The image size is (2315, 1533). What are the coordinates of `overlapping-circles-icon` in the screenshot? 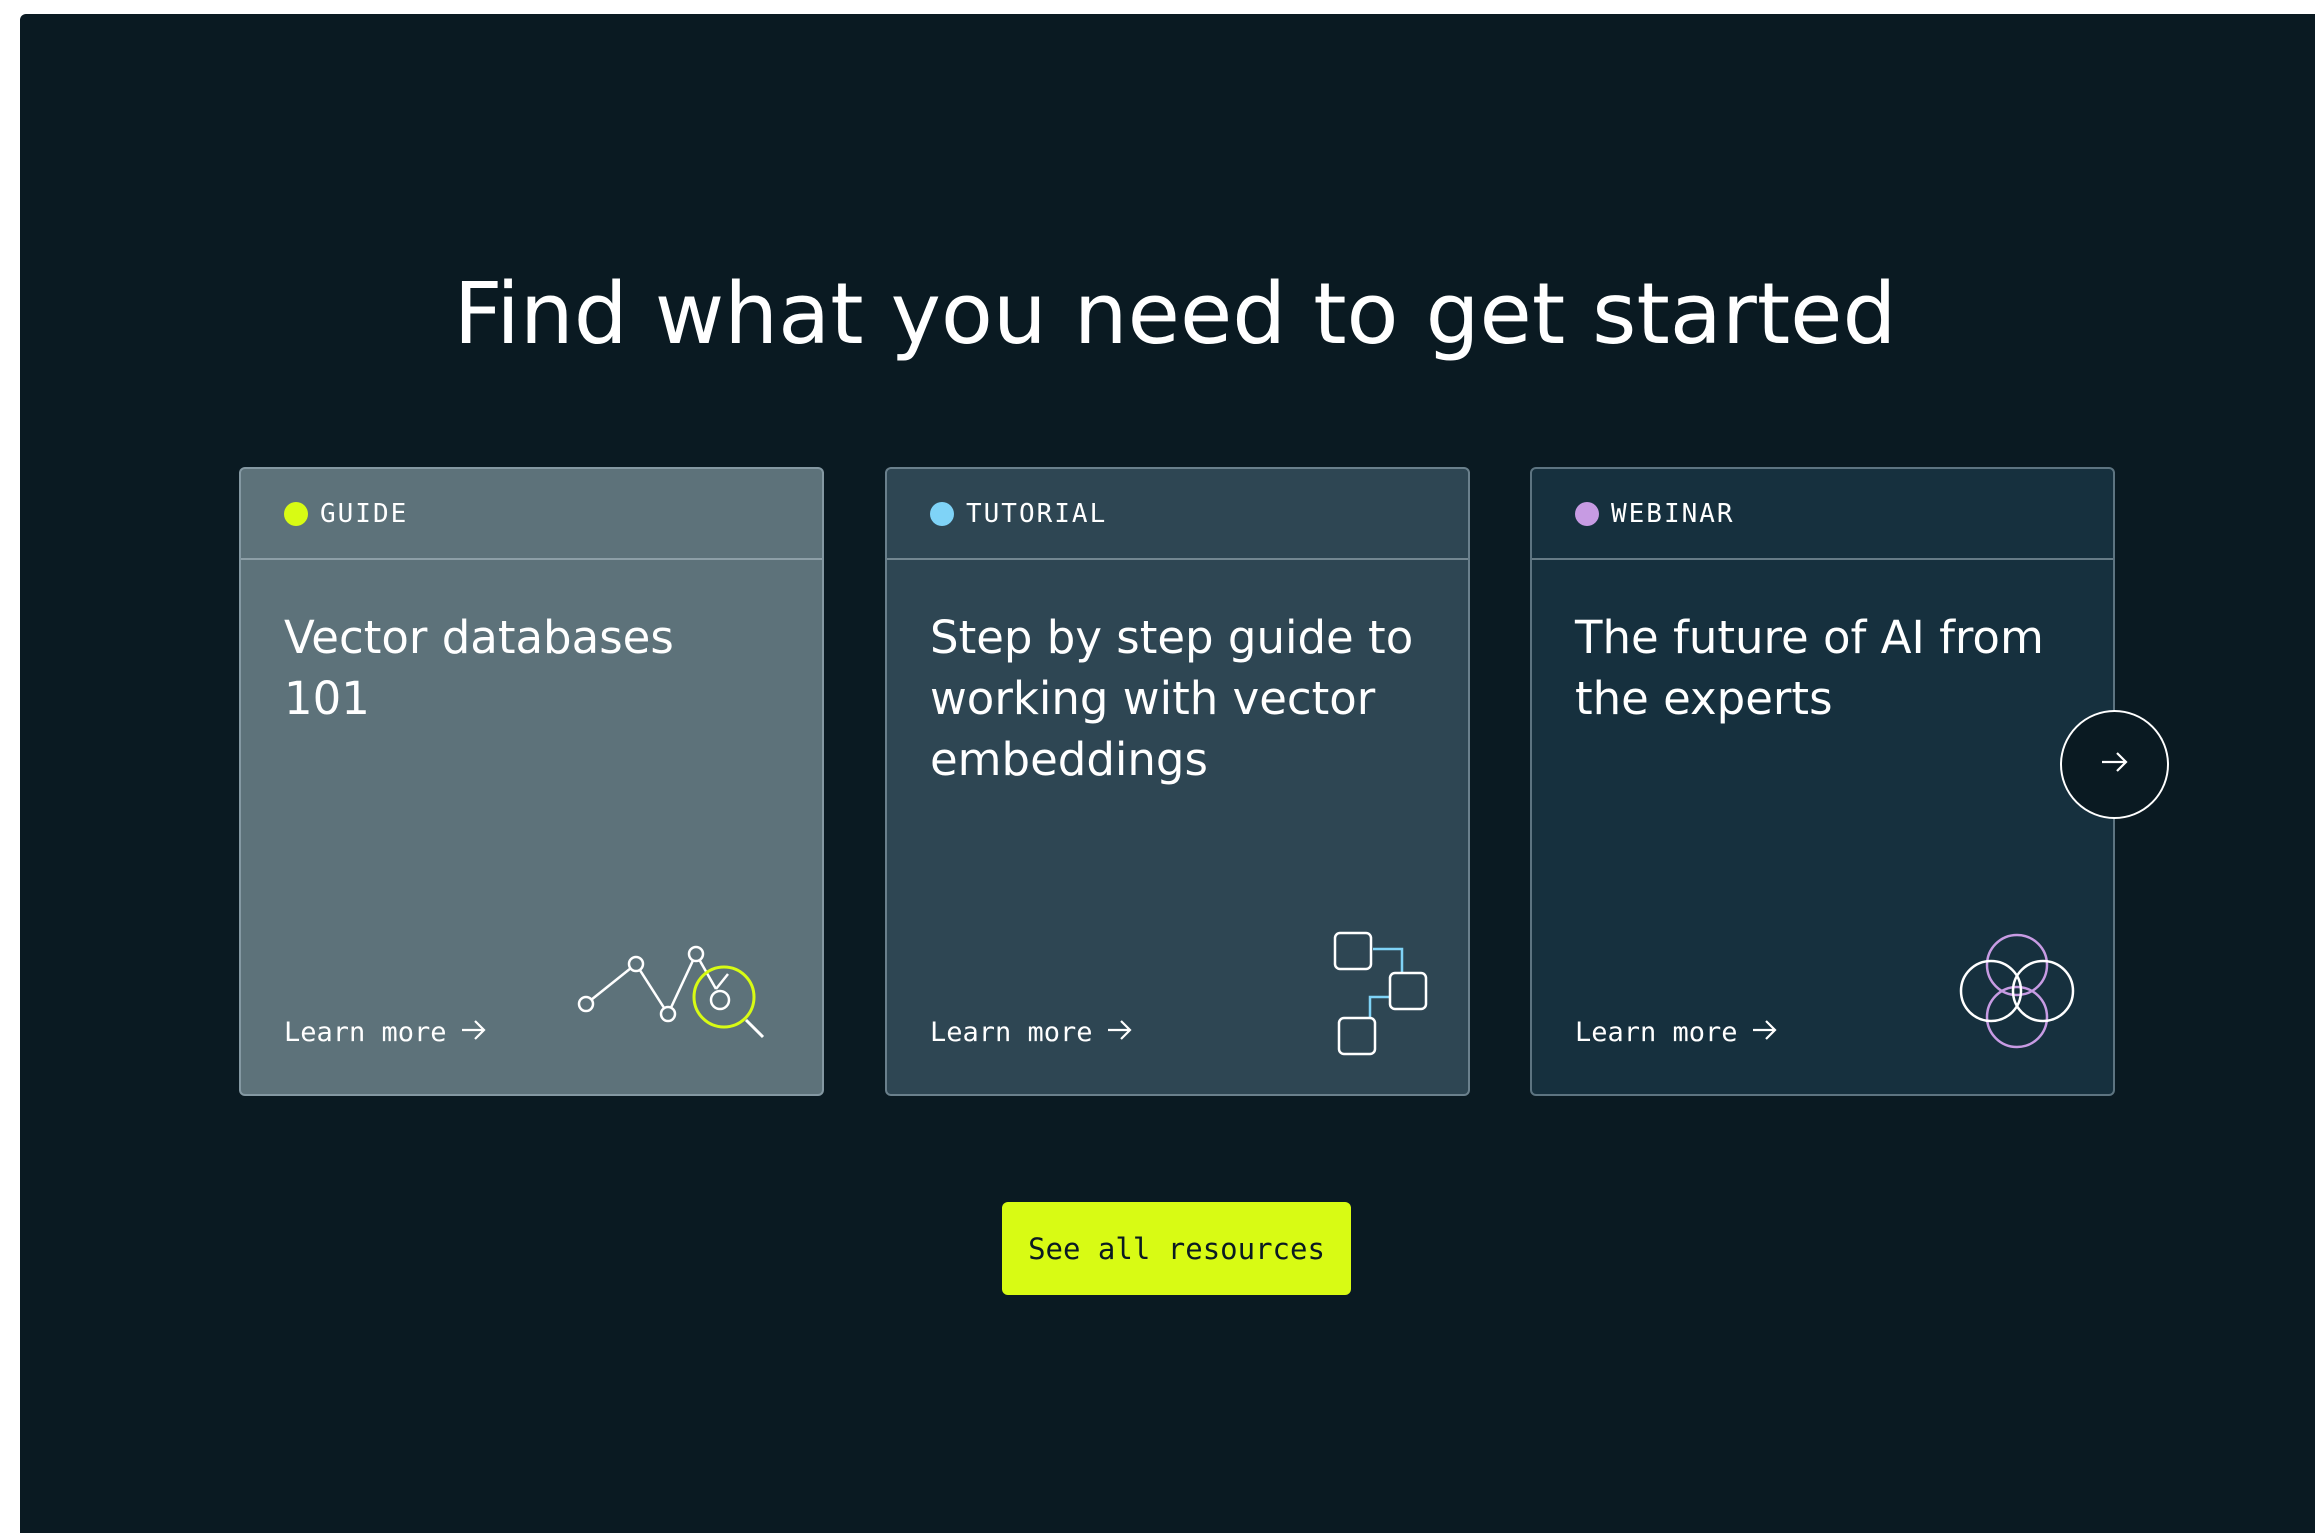 It's located at (2017, 992).